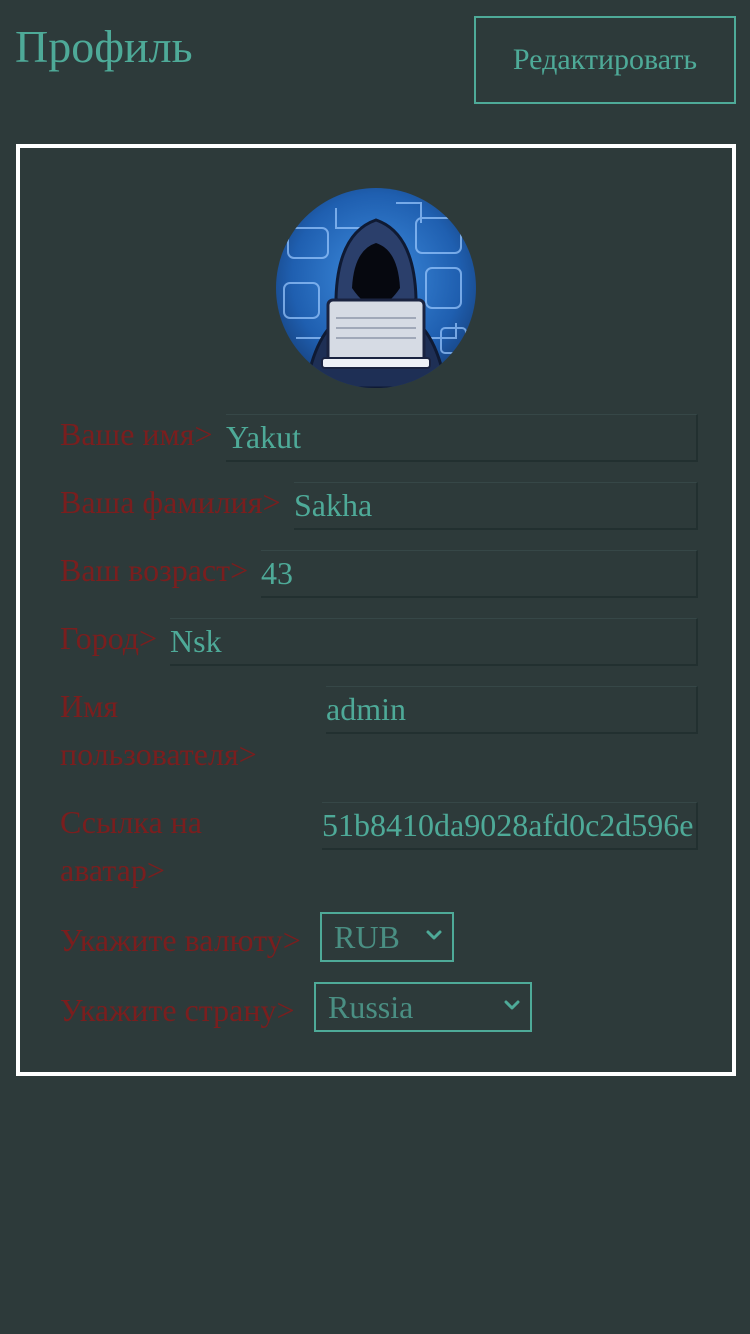  I want to click on page-title: Профиль, so click(104, 46).